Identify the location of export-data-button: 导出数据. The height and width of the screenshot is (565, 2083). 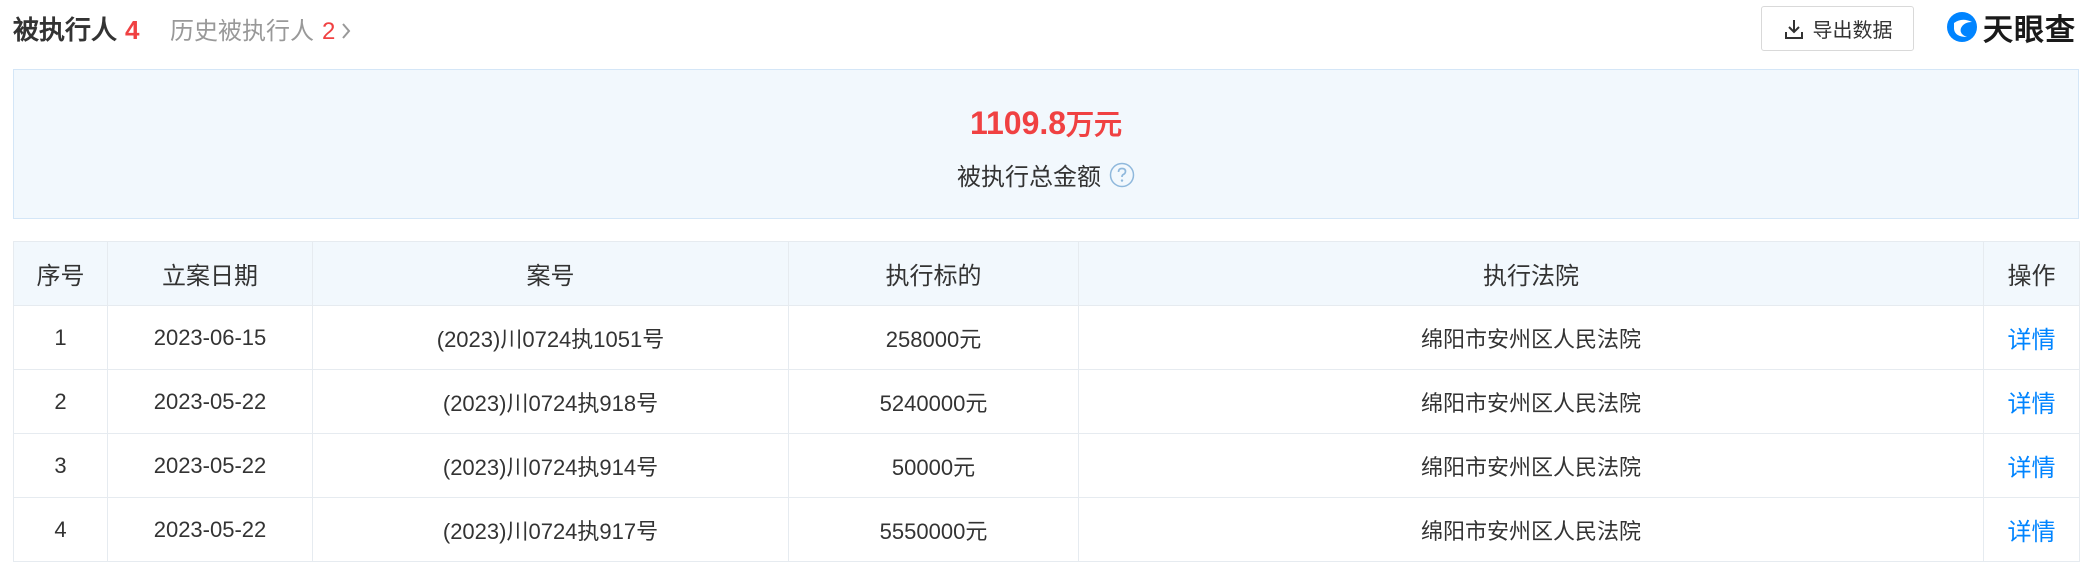
(1837, 28).